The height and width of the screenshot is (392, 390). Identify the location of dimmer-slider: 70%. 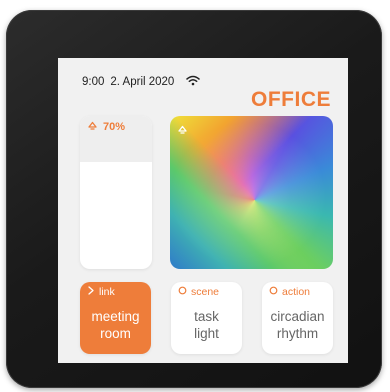
(116, 192).